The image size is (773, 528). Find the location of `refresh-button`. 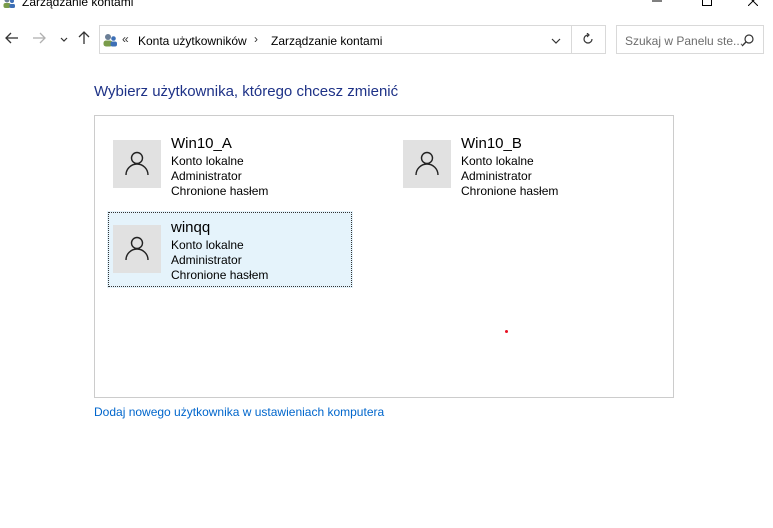

refresh-button is located at coordinates (588, 40).